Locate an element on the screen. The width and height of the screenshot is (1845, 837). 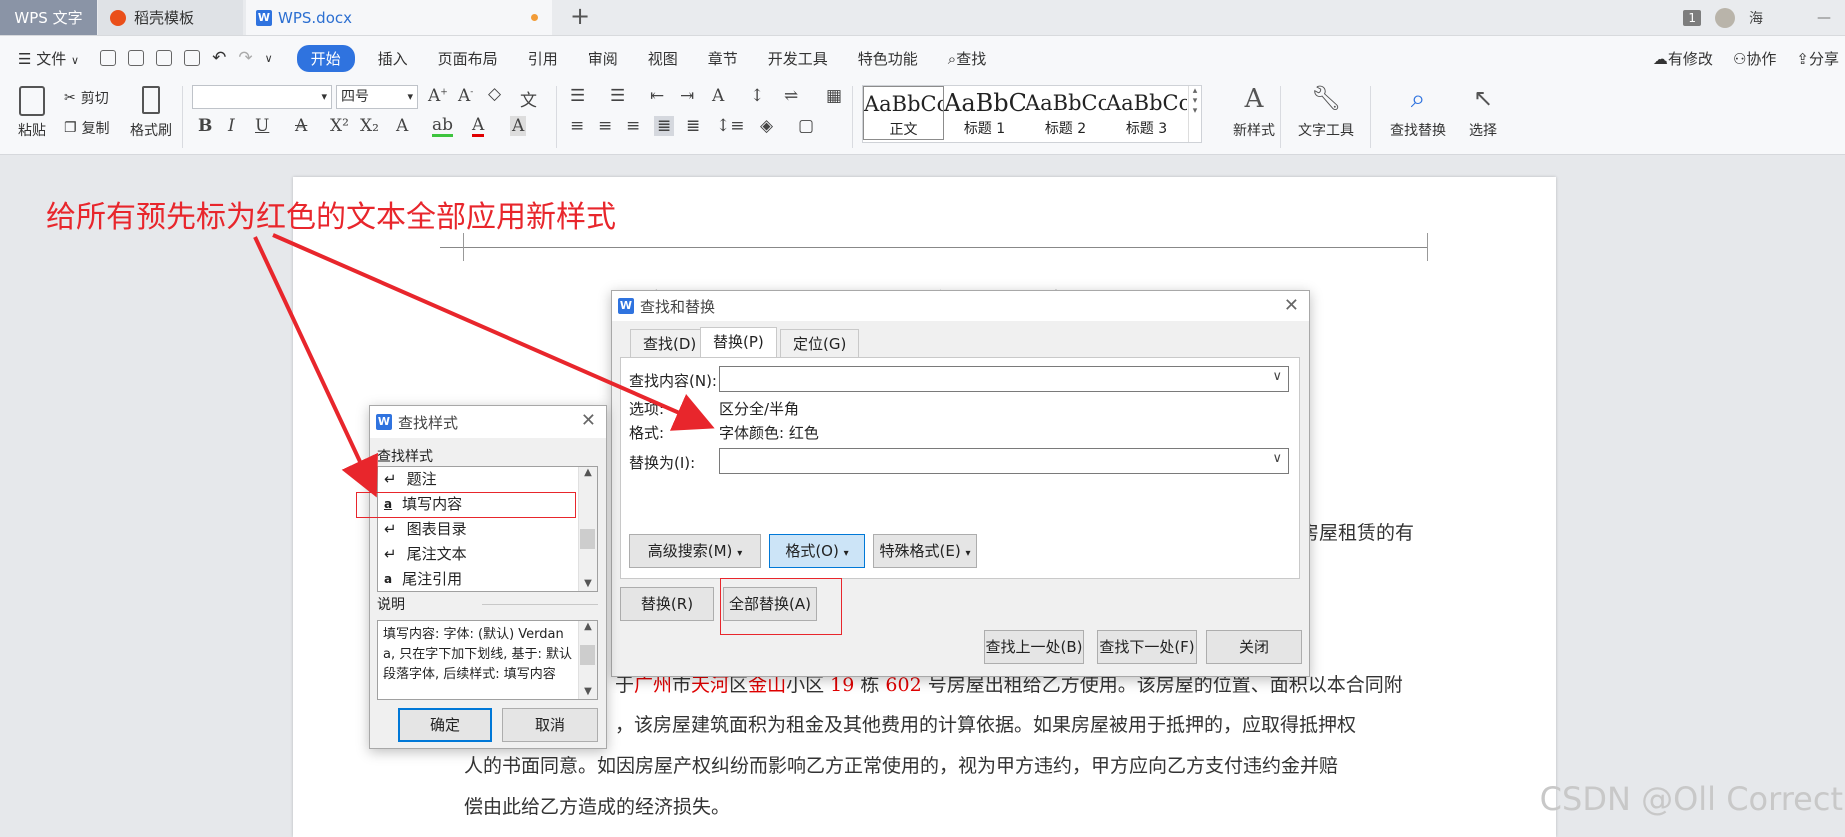
find-replace-button: ⌕ 查找替换 is located at coordinates (1418, 112).